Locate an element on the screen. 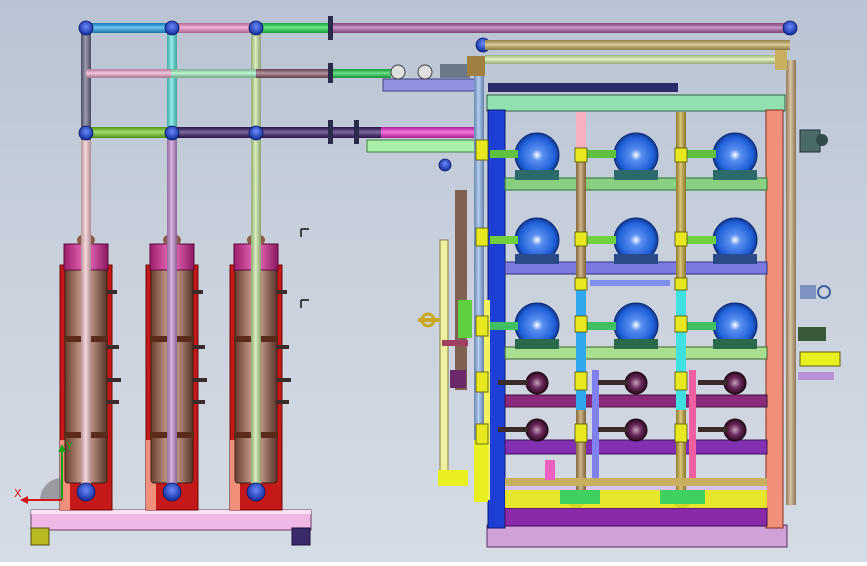 This screenshot has height=566, width=867. triad-x-label: X is located at coordinates (18, 493).